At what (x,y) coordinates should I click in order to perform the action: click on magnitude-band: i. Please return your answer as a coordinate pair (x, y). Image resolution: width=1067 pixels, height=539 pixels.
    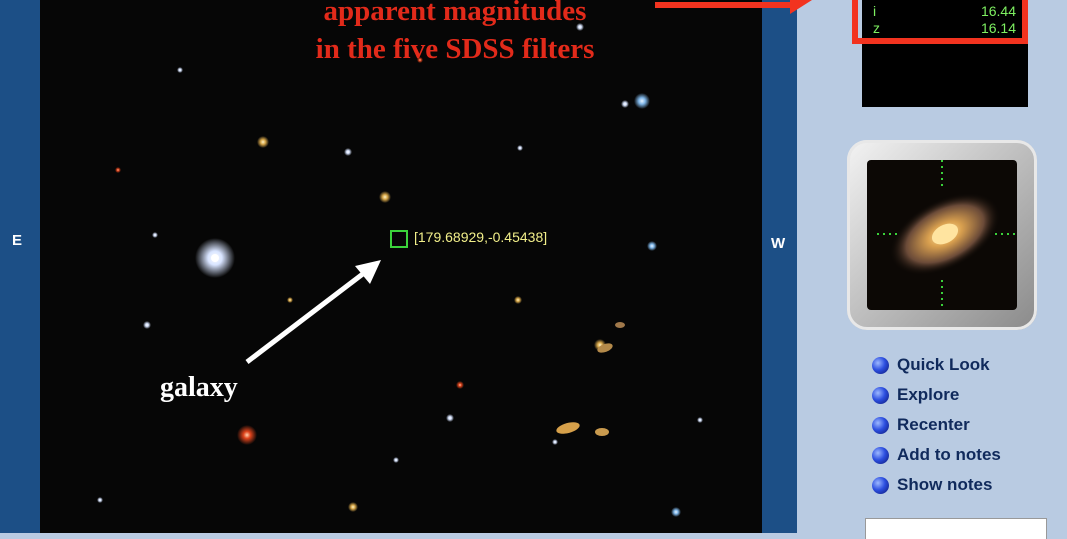
    Looking at the image, I should click on (875, 11).